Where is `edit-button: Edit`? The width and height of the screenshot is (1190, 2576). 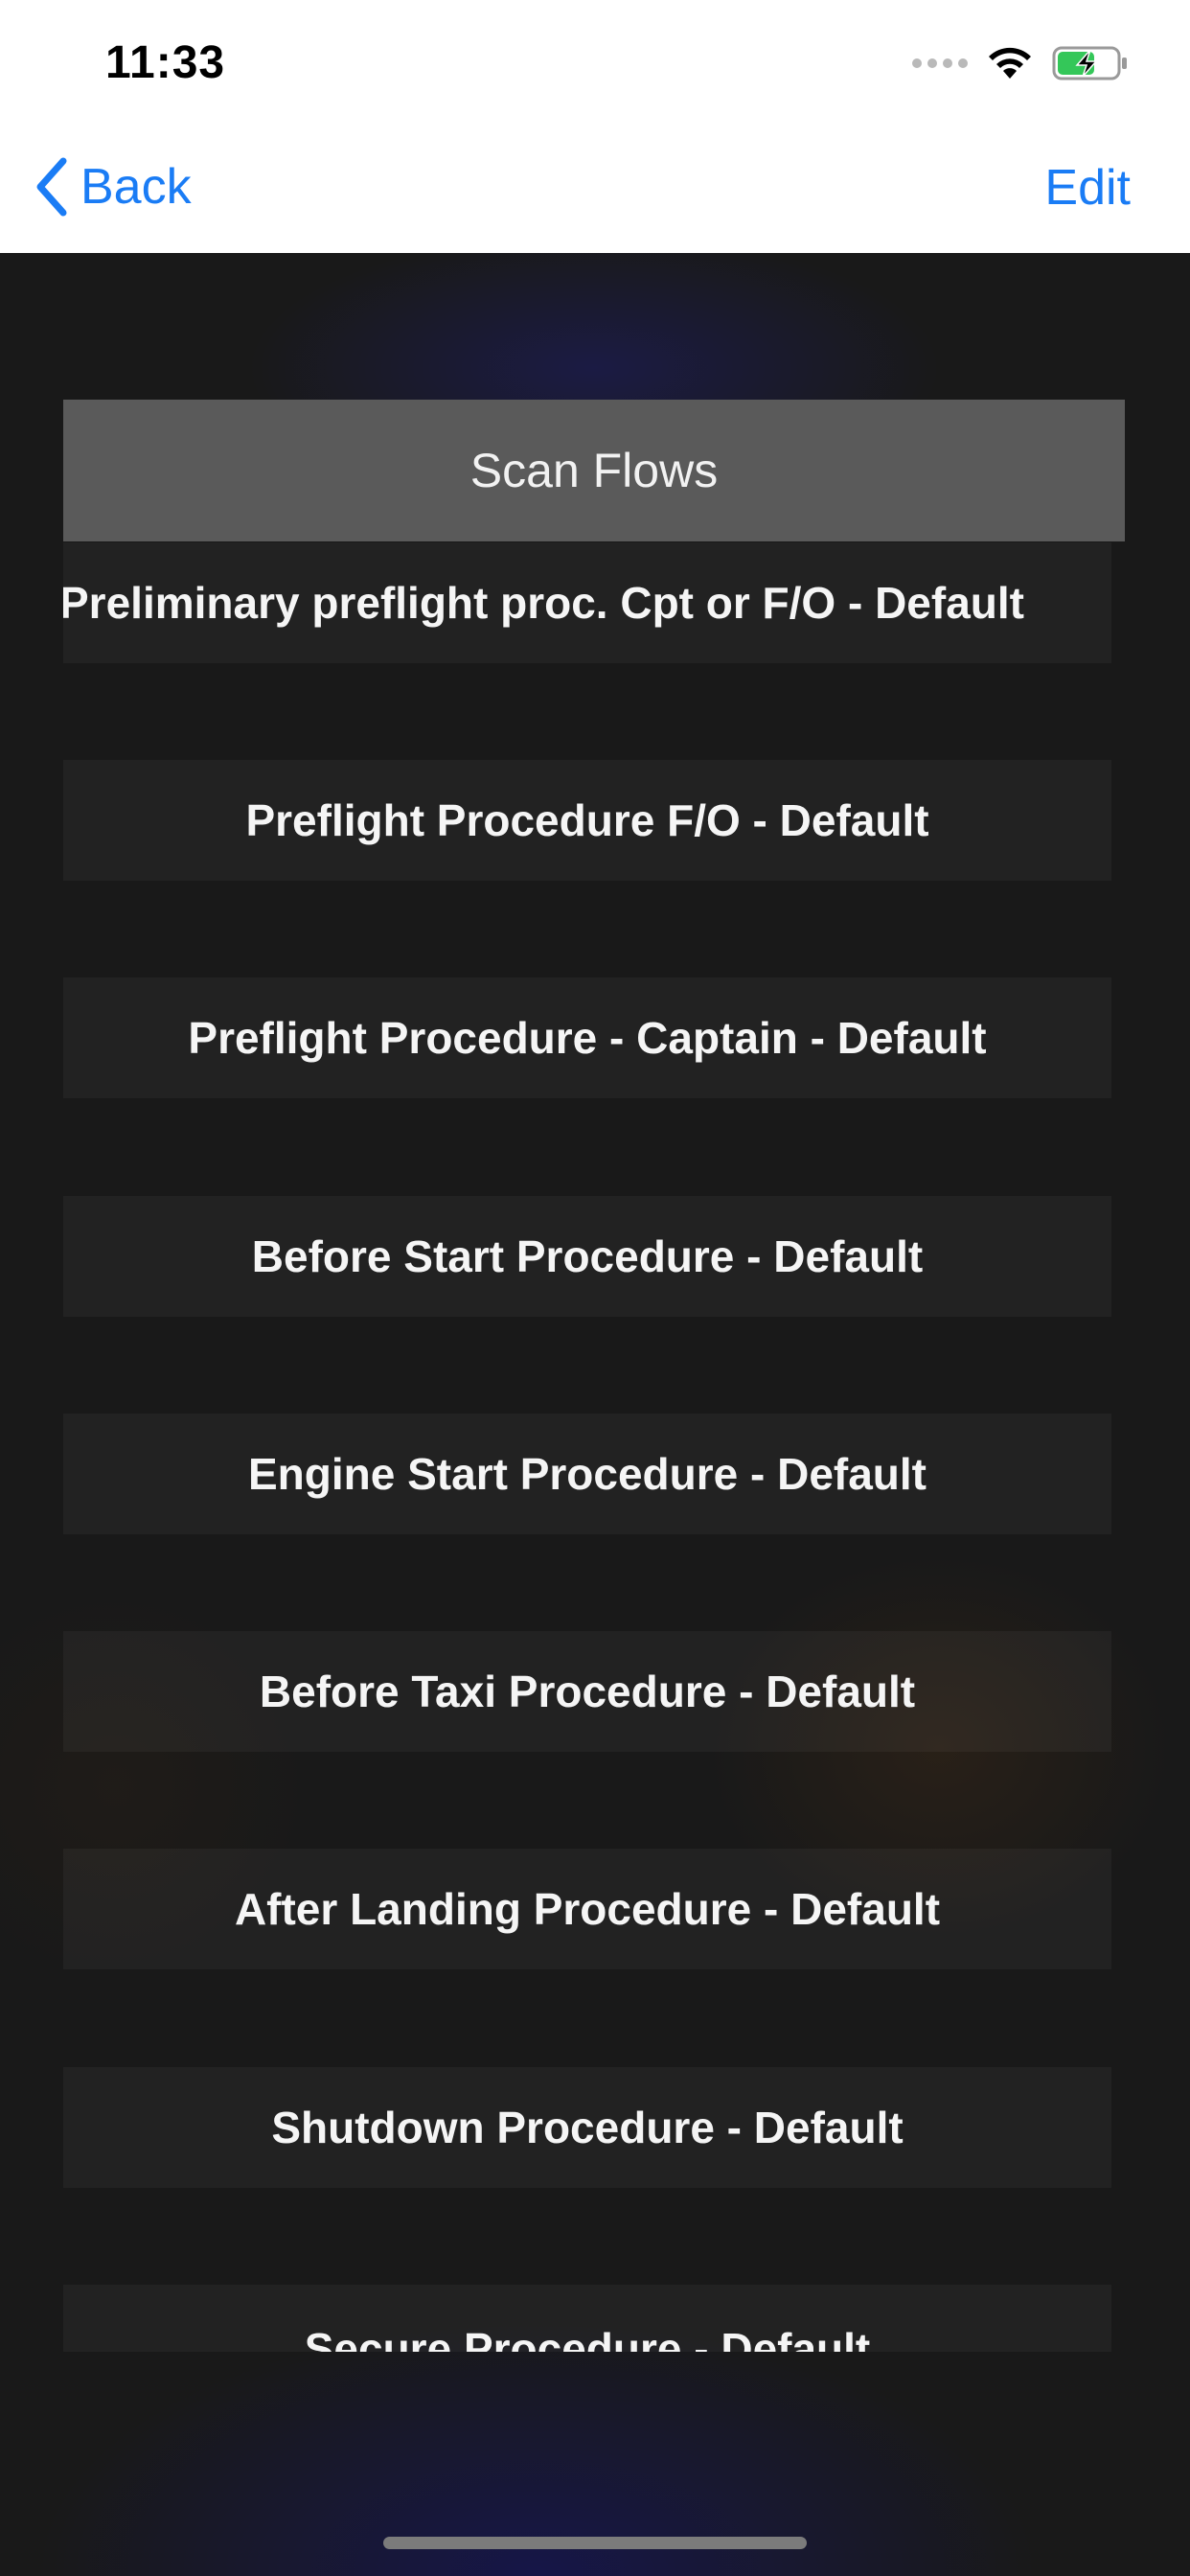
edit-button: Edit is located at coordinates (1088, 188).